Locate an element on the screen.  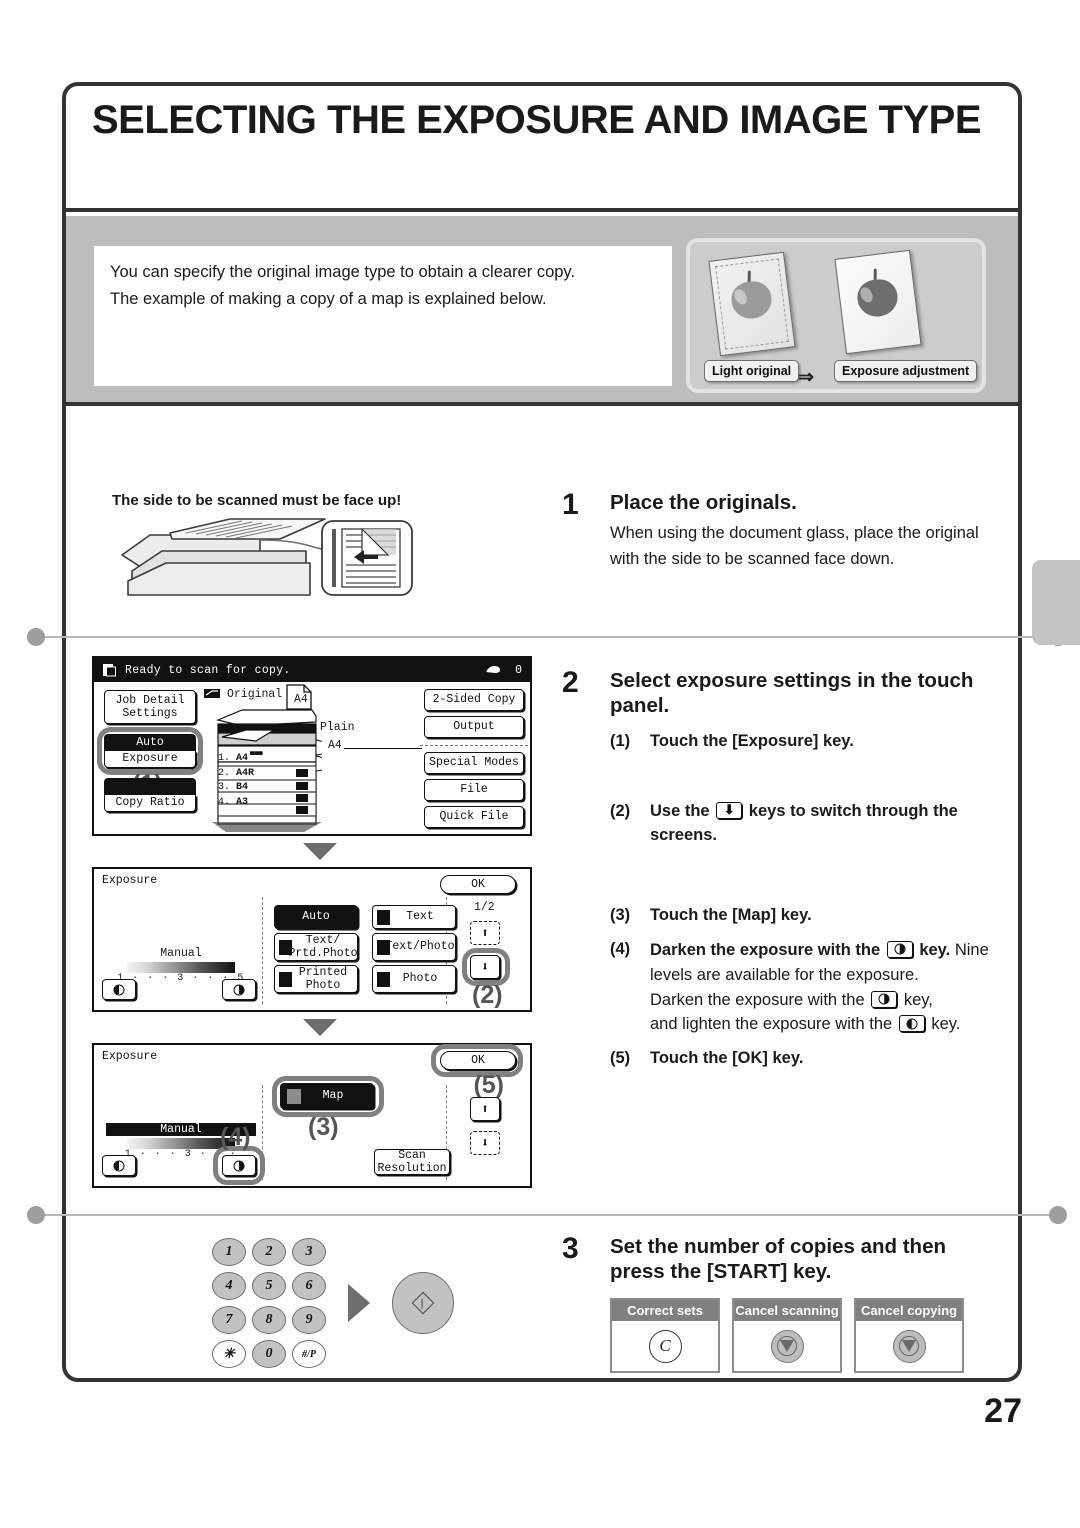
document-feeder-drawing is located at coordinates (267, 557).